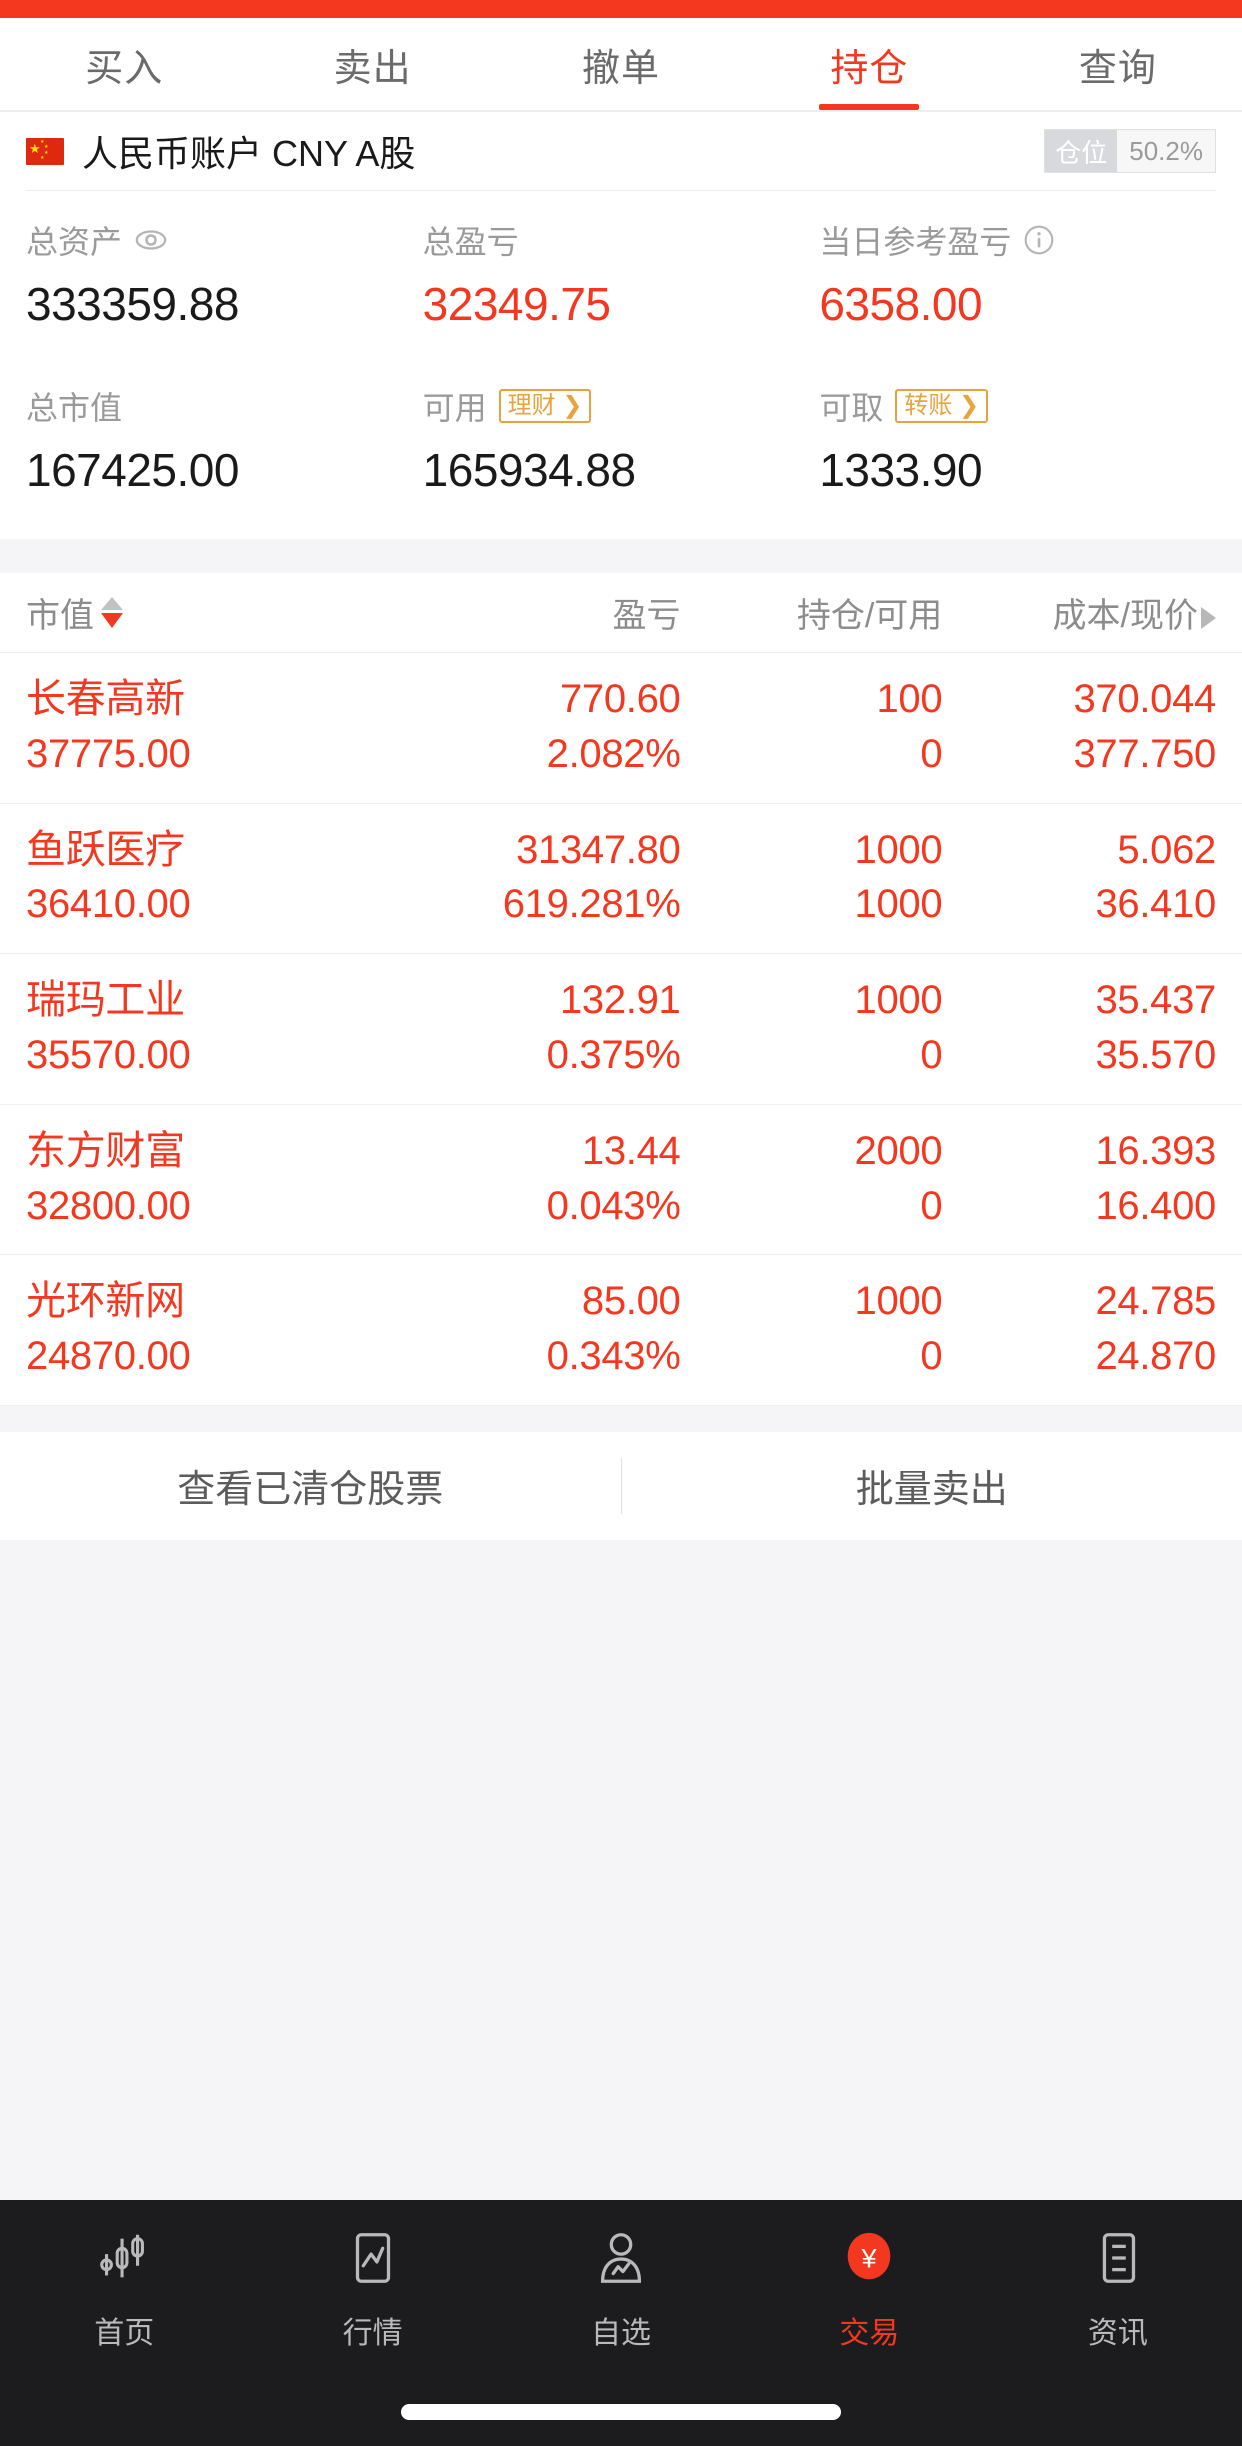 The image size is (1242, 2446). Describe the element at coordinates (1039, 240) in the screenshot. I see `info-icon` at that location.